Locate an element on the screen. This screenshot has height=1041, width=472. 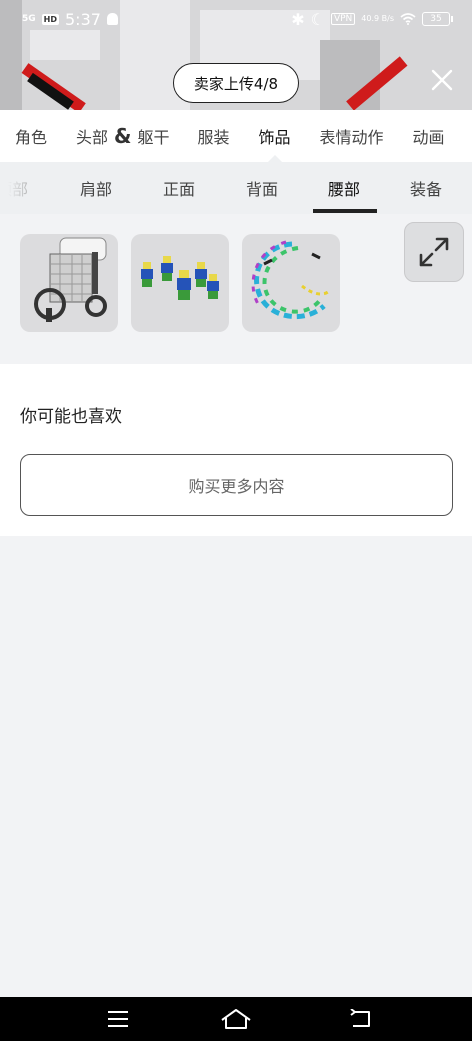
tab-clothing: 服装 is located at coordinates (214, 136).